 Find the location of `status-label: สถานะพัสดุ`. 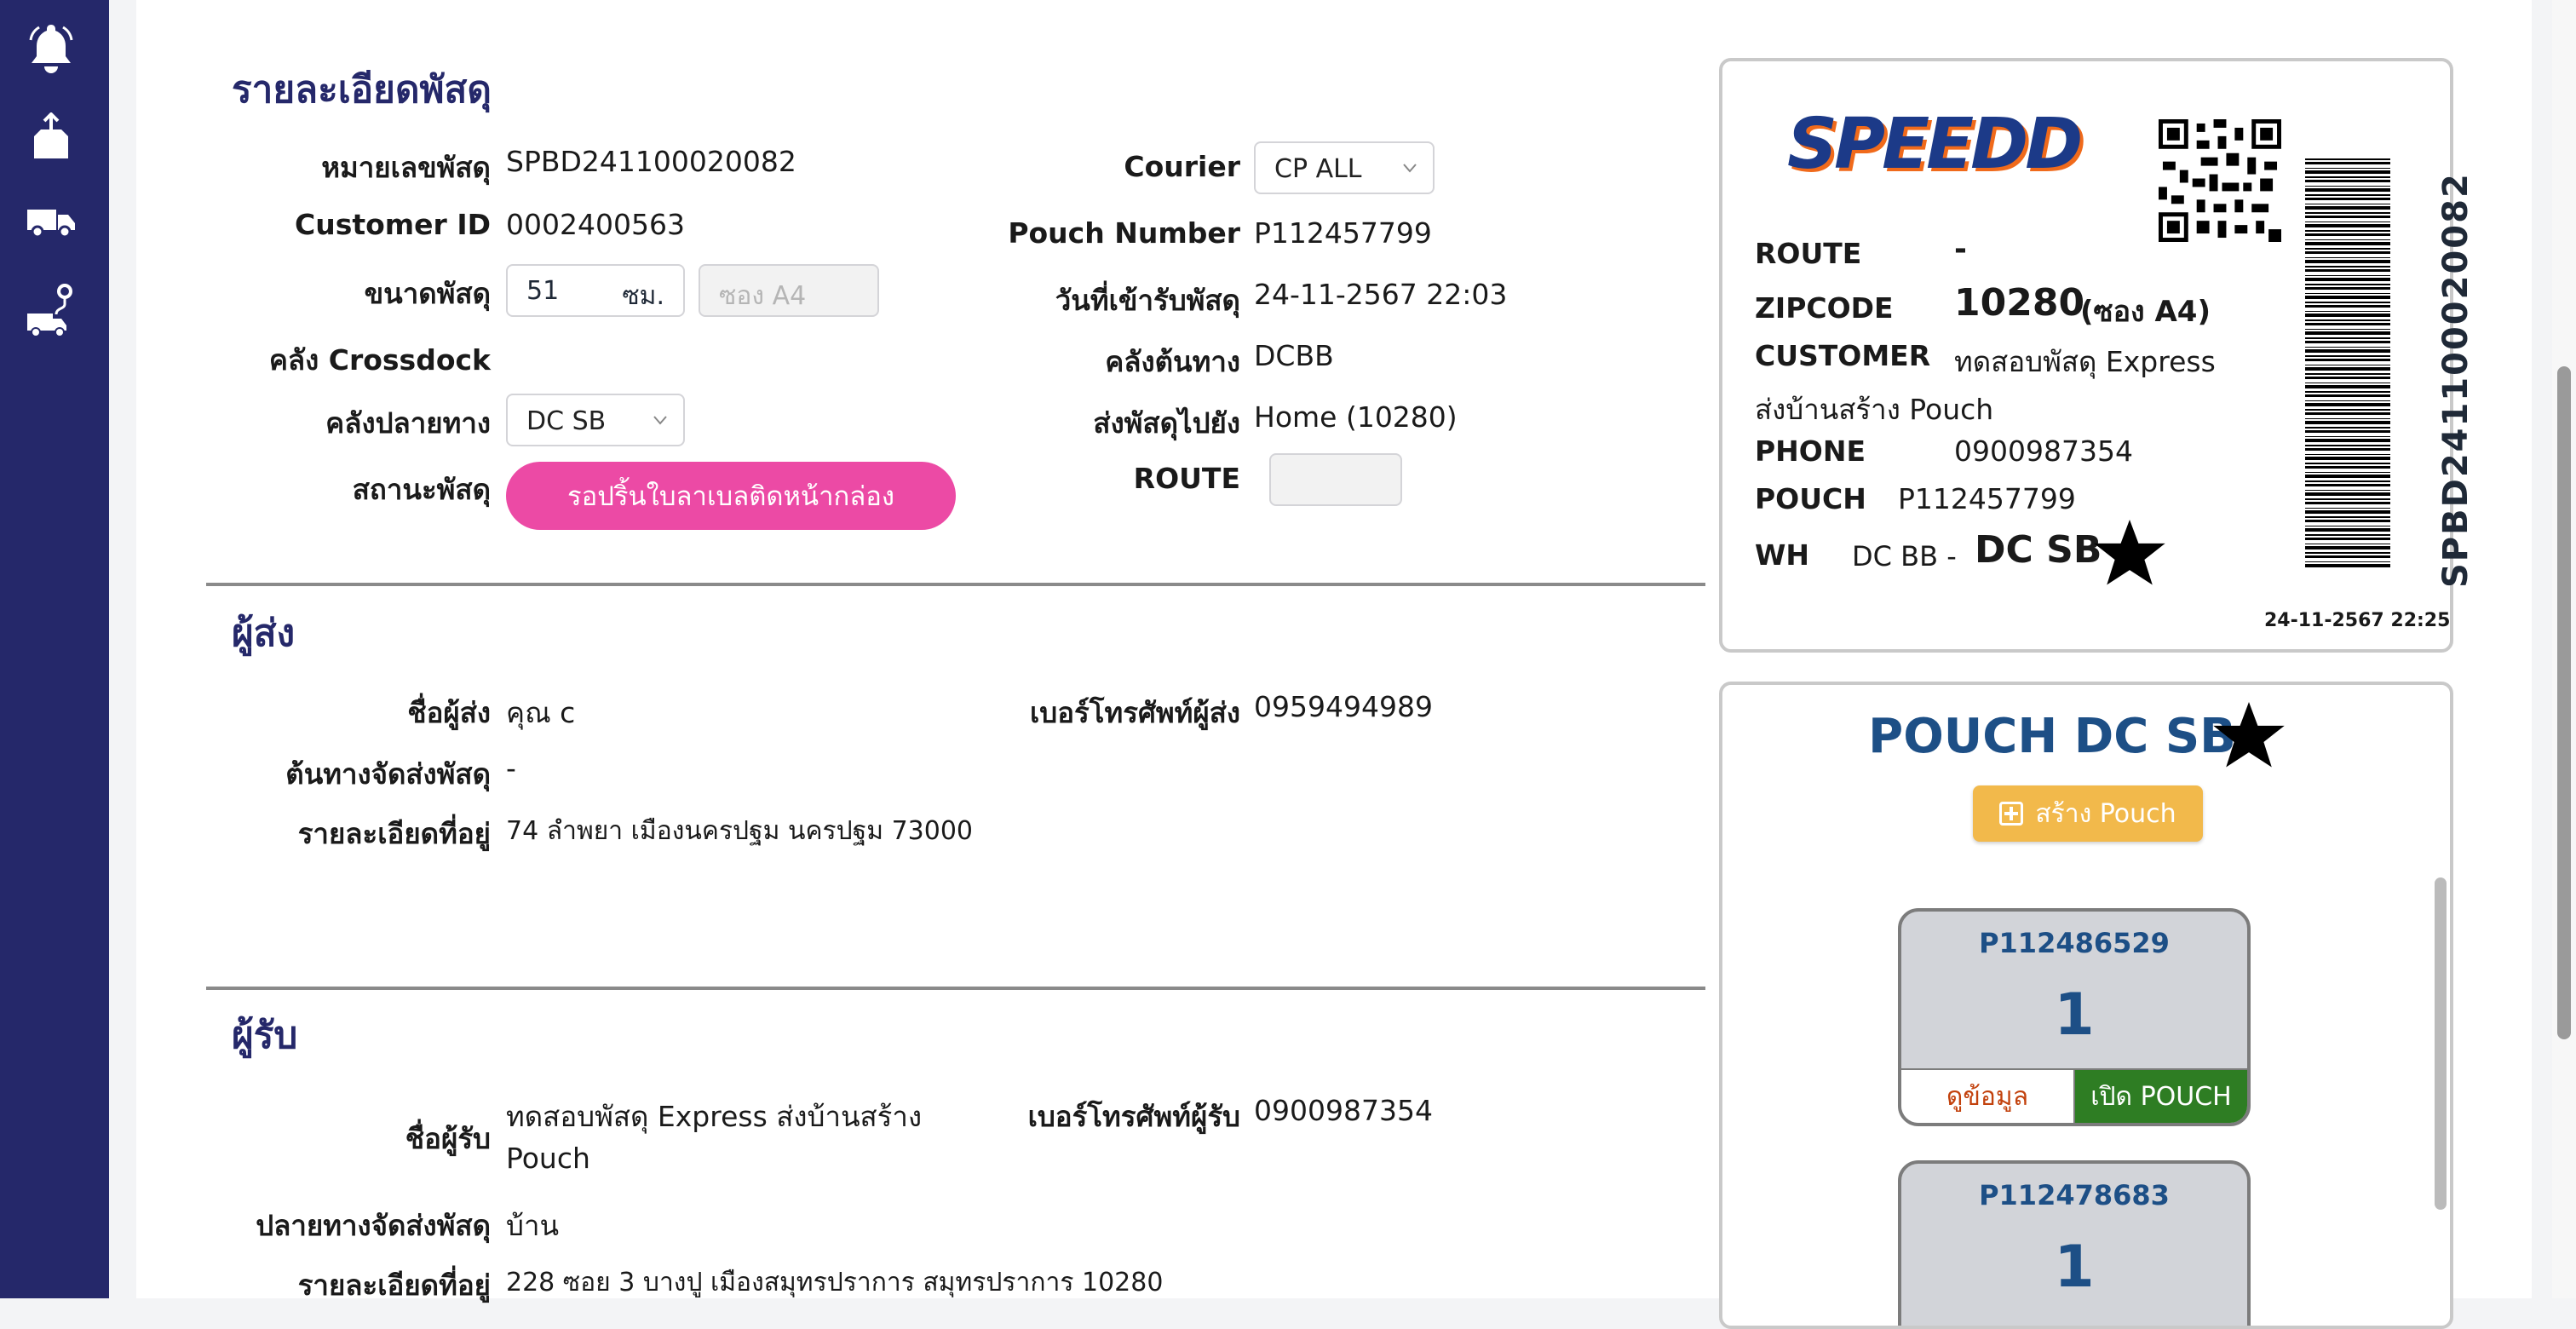

status-label: สถานะพัสดุ is located at coordinates (422, 490).